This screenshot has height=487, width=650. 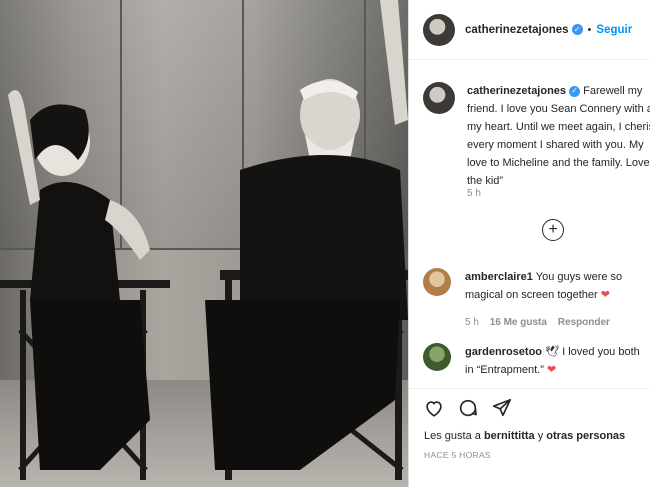 I want to click on comment-likes: 16 Me gusta, so click(x=518, y=322).